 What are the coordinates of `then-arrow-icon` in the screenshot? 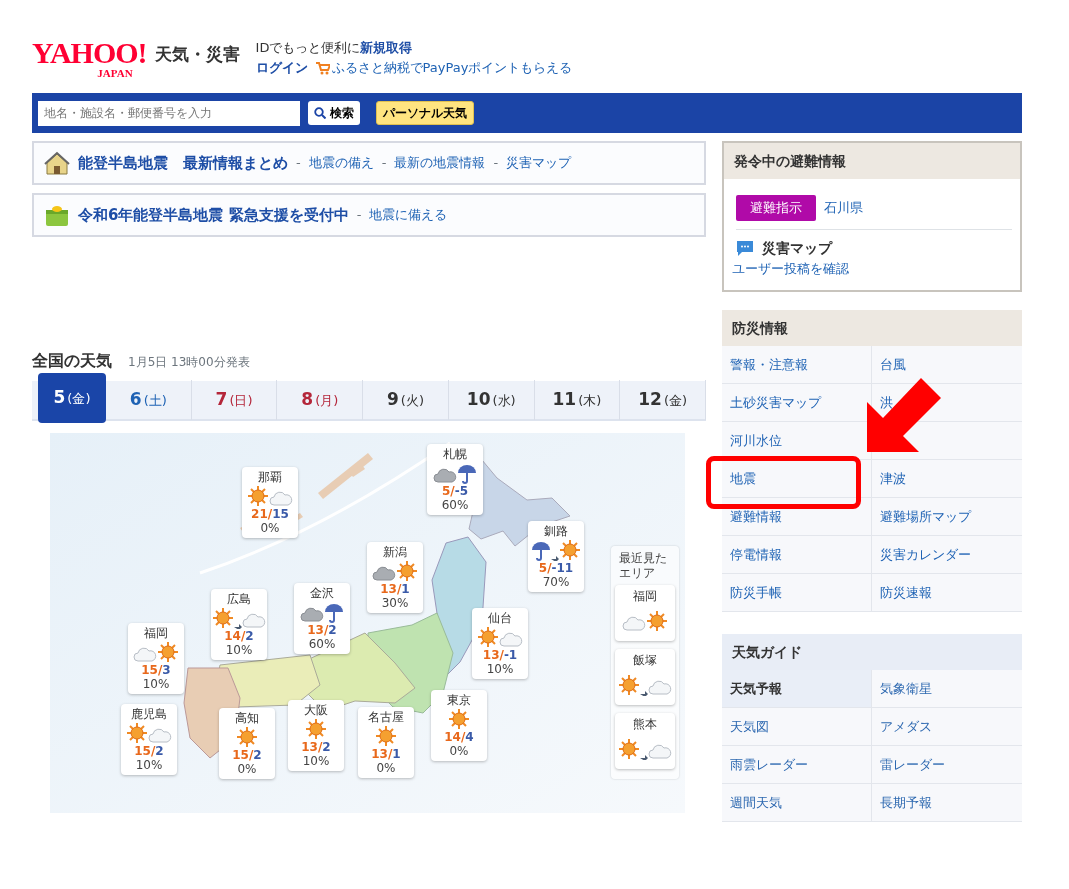 It's located at (238, 625).